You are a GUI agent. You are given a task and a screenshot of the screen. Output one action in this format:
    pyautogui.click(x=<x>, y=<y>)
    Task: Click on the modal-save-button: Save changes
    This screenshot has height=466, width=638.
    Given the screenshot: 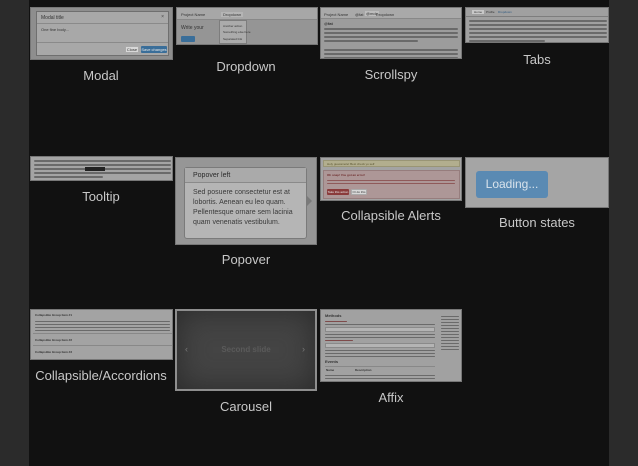 What is the action you would take?
    pyautogui.click(x=154, y=49)
    